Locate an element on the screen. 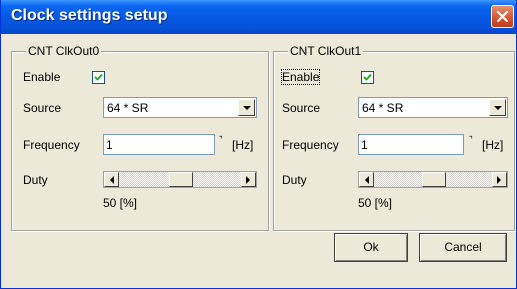 This screenshot has height=289, width=517. group-legend: CNT ClkOut0 is located at coordinates (64, 51).